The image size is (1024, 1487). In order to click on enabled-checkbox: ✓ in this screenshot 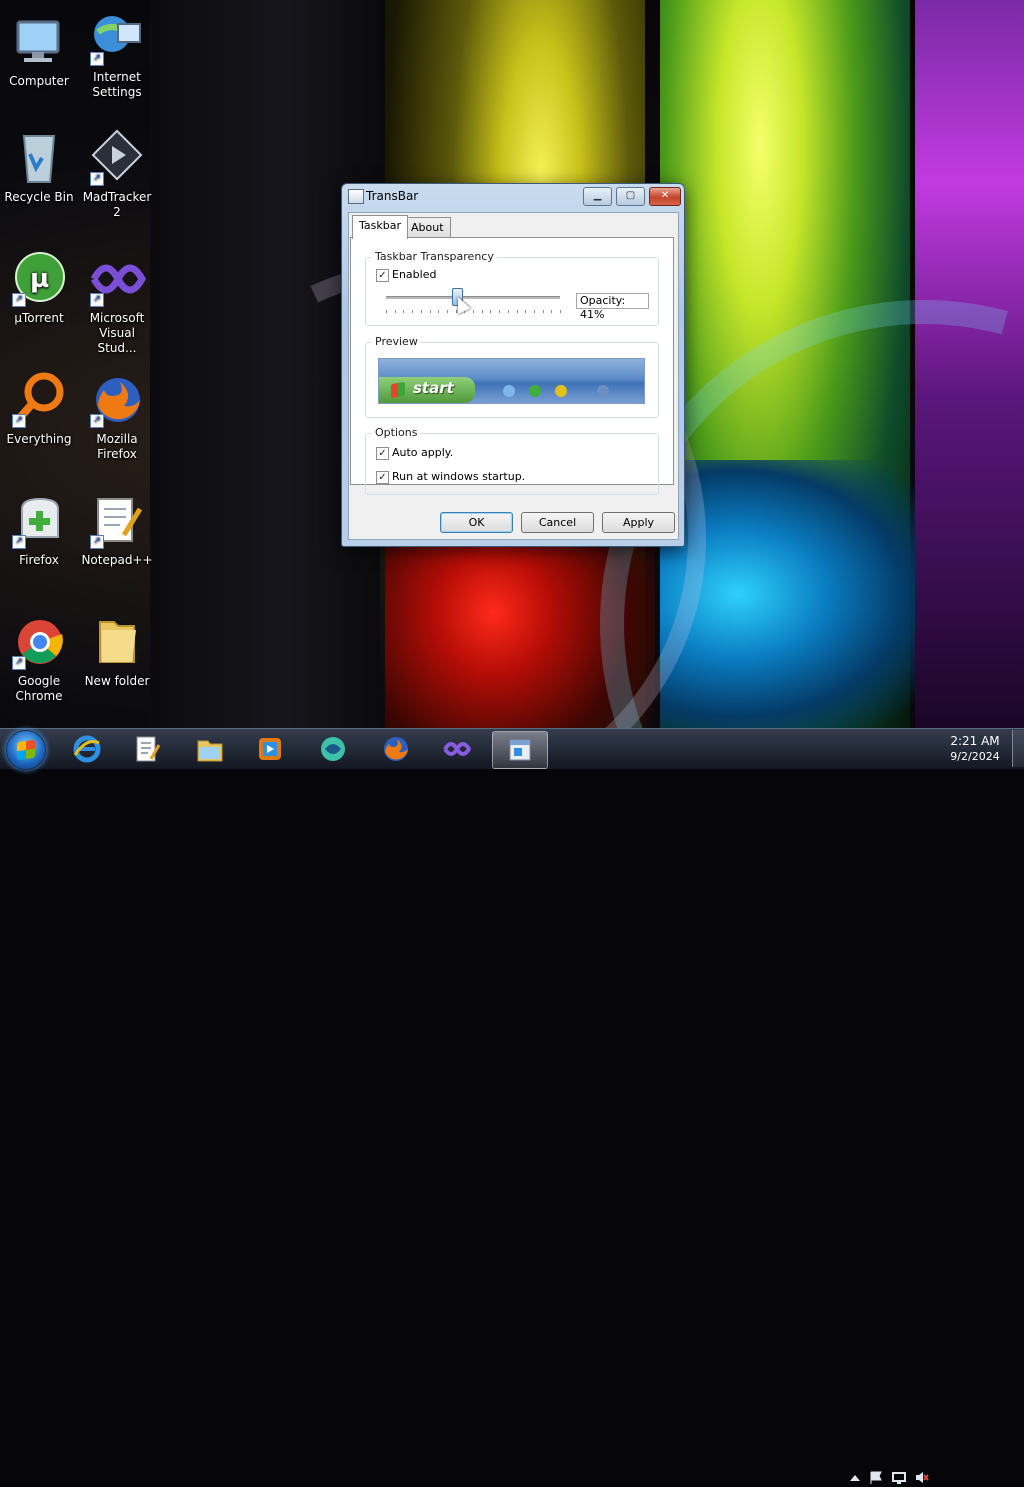, I will do `click(382, 275)`.